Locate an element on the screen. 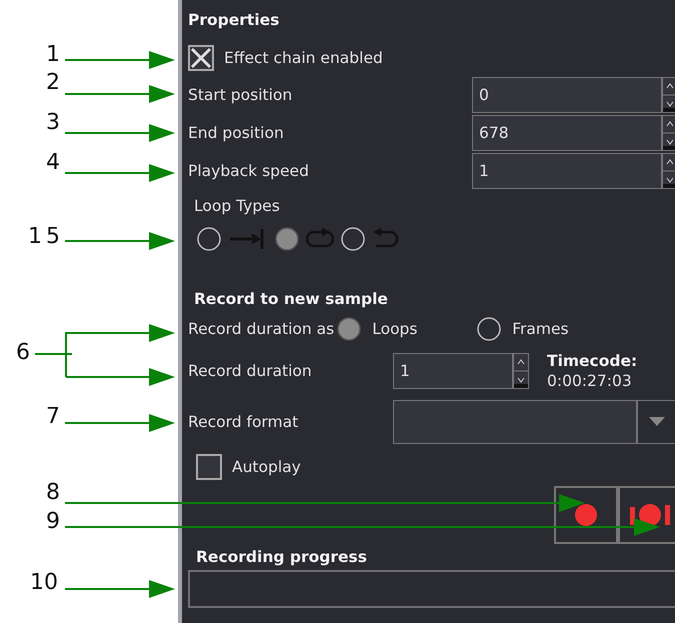  section-title: Record to new sample is located at coordinates (291, 299).